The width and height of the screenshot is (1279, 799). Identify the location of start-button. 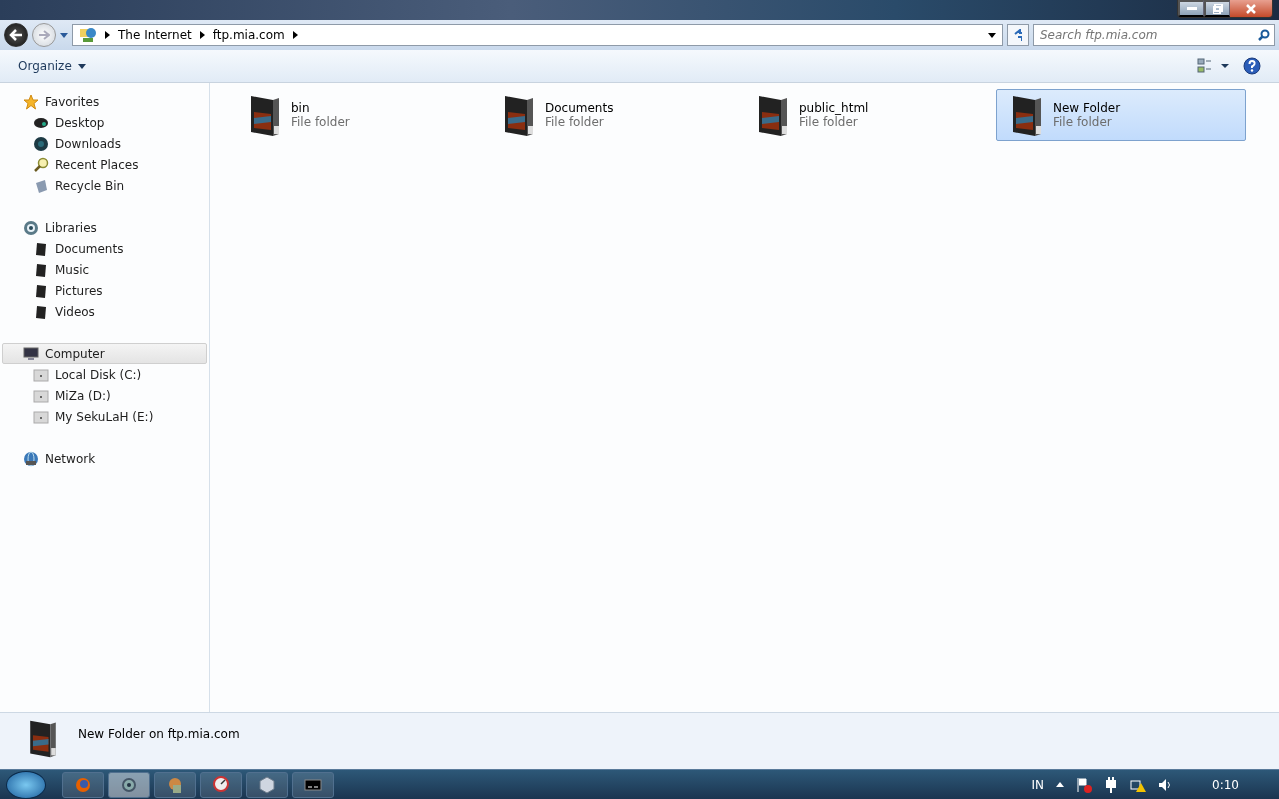
(26, 784).